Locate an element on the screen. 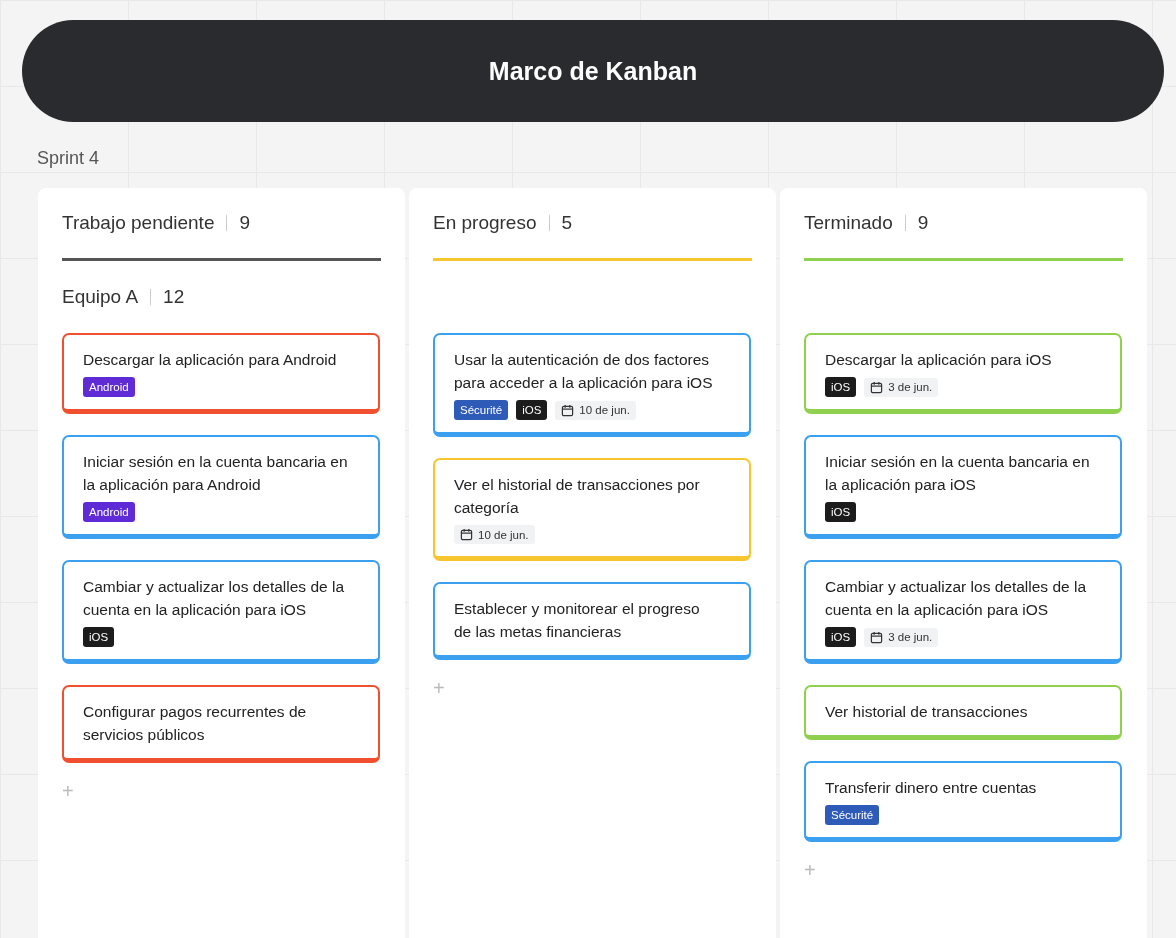  task-card: Cambiar y actualizar los detalles de la cuenta en la aplicación para iOS iOS is located at coordinates (221, 612).